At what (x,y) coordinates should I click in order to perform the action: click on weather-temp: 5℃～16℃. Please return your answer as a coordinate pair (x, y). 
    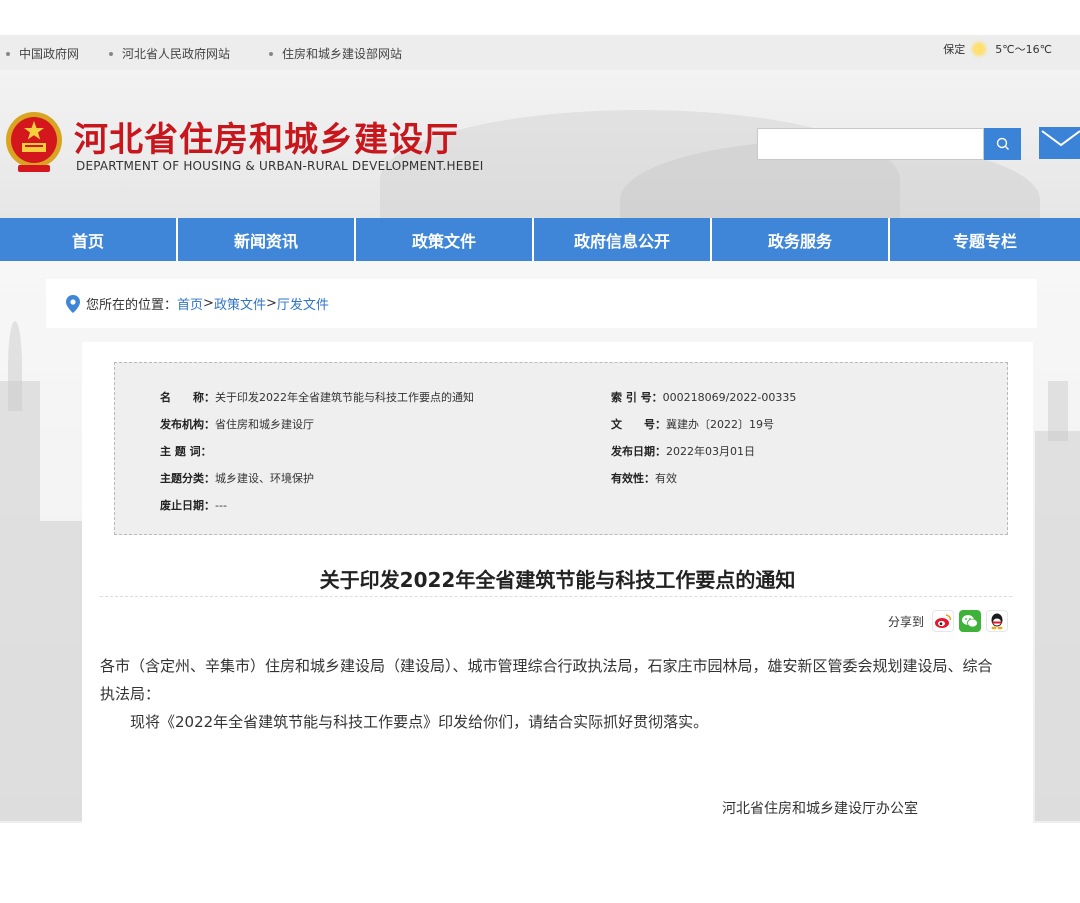
    Looking at the image, I should click on (1023, 49).